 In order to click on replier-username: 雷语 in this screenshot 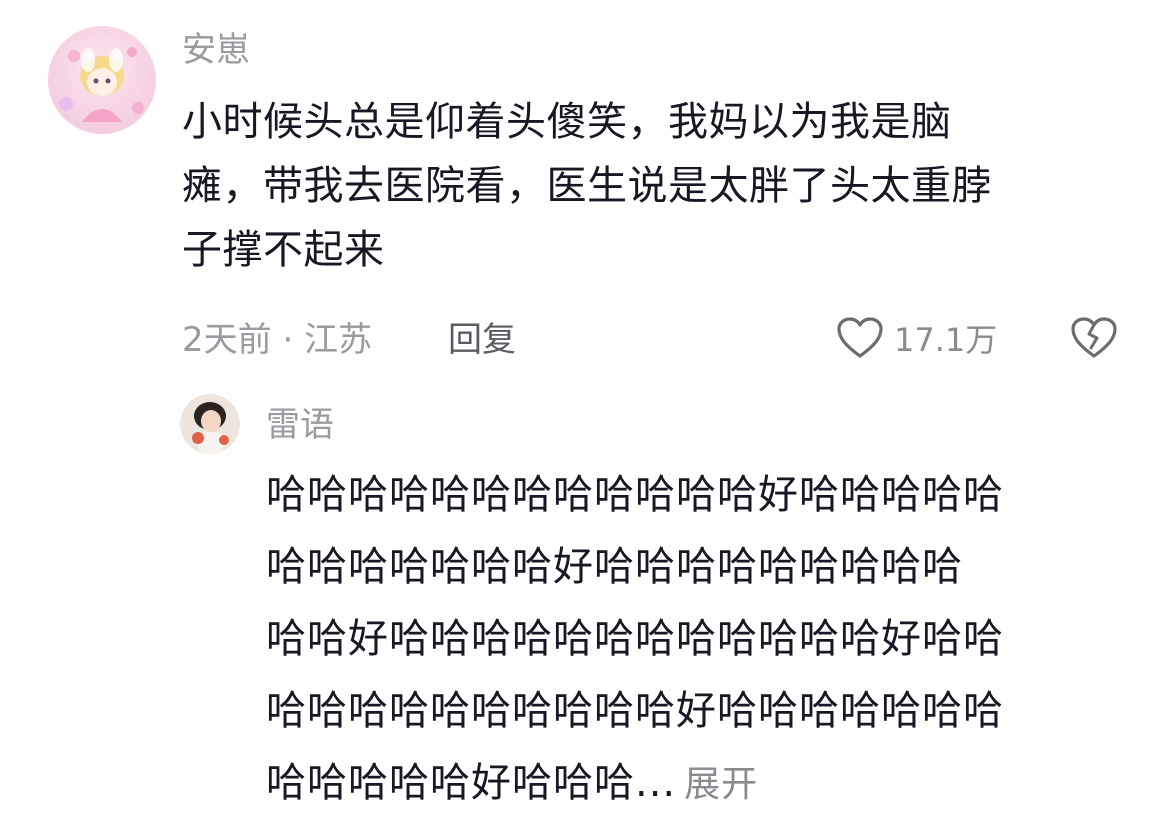, I will do `click(300, 425)`.